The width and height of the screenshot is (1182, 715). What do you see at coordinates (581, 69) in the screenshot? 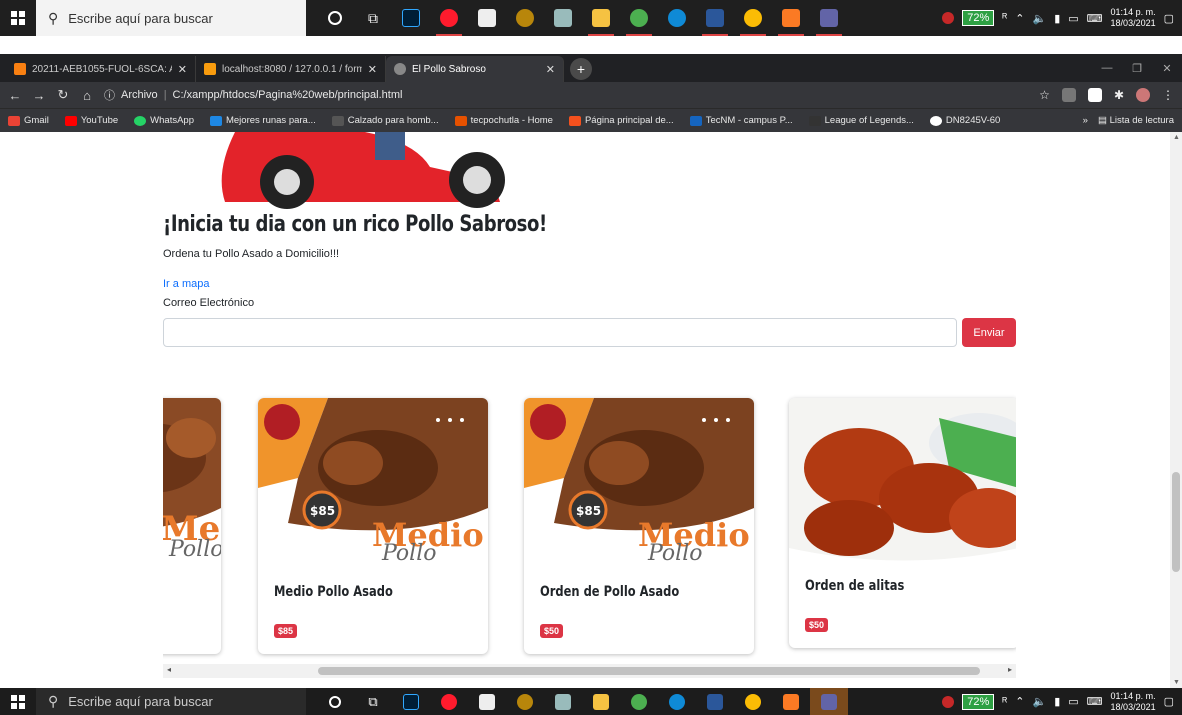
I see `new-tab-button: +` at bounding box center [581, 69].